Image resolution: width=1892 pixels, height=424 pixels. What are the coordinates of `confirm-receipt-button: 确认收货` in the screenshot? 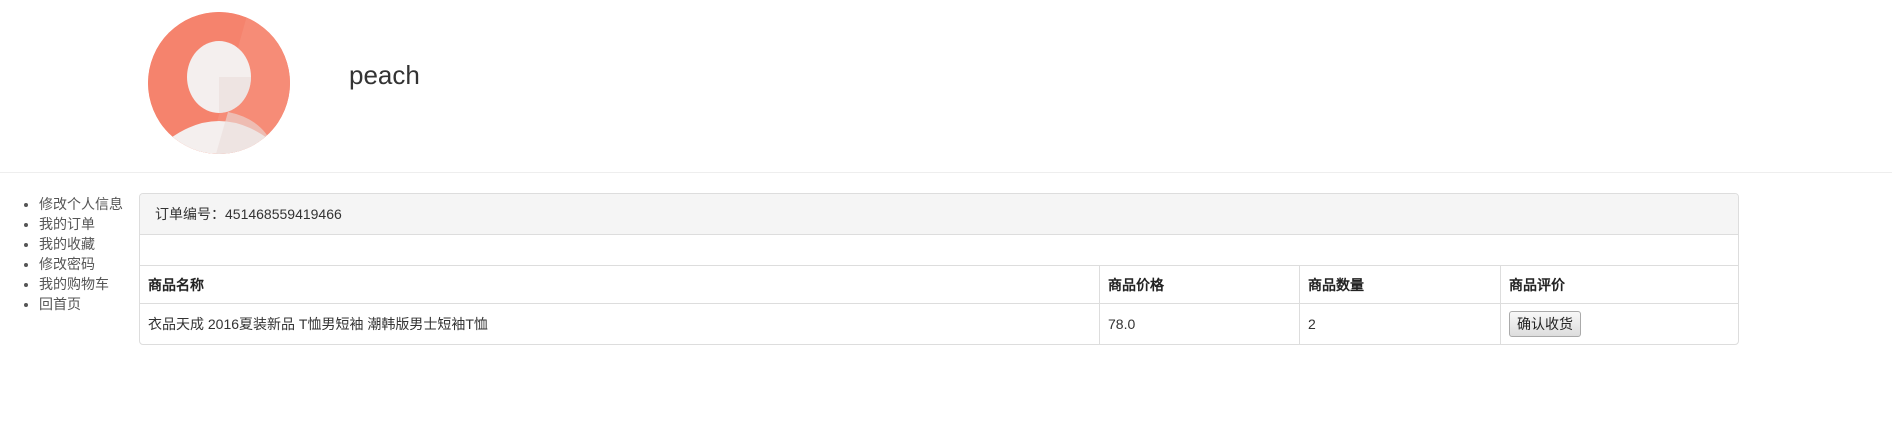 It's located at (1545, 324).